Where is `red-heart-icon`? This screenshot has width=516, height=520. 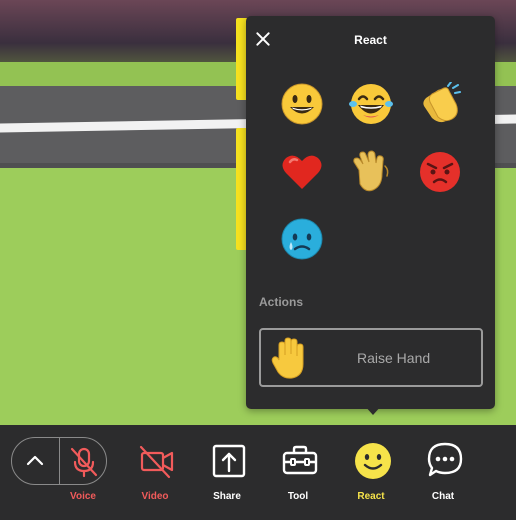 red-heart-icon is located at coordinates (302, 172).